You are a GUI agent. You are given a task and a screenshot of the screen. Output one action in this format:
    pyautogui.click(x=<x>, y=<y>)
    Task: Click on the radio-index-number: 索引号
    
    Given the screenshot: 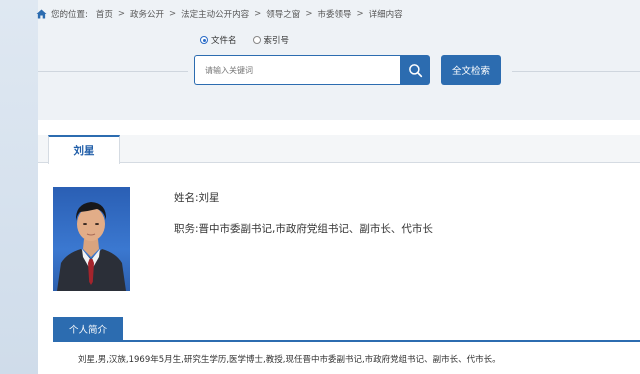 What is the action you would take?
    pyautogui.click(x=271, y=40)
    